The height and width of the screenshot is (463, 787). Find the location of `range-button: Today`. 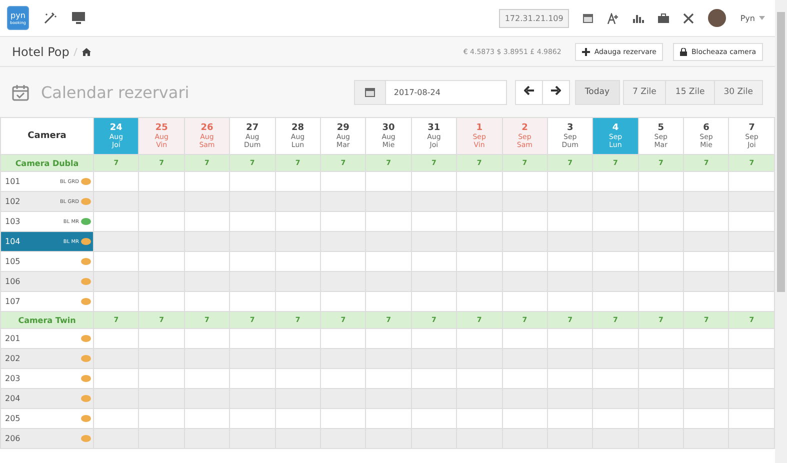

range-button: Today is located at coordinates (597, 92).